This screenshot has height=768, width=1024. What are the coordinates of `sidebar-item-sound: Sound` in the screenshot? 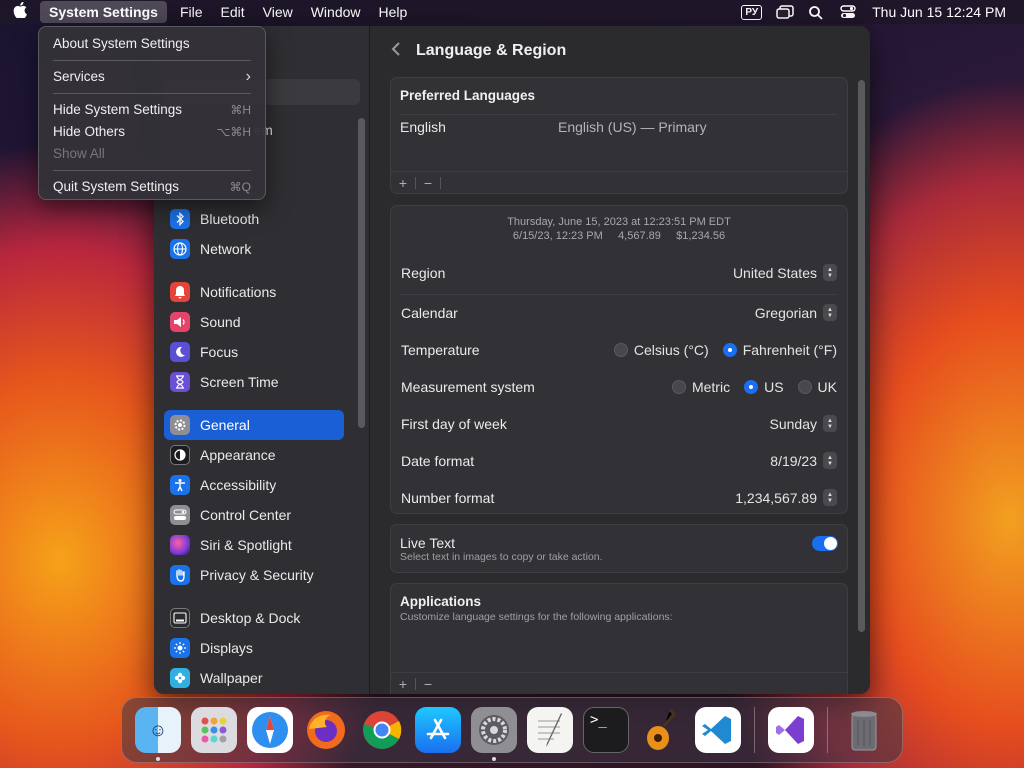 It's located at (254, 322).